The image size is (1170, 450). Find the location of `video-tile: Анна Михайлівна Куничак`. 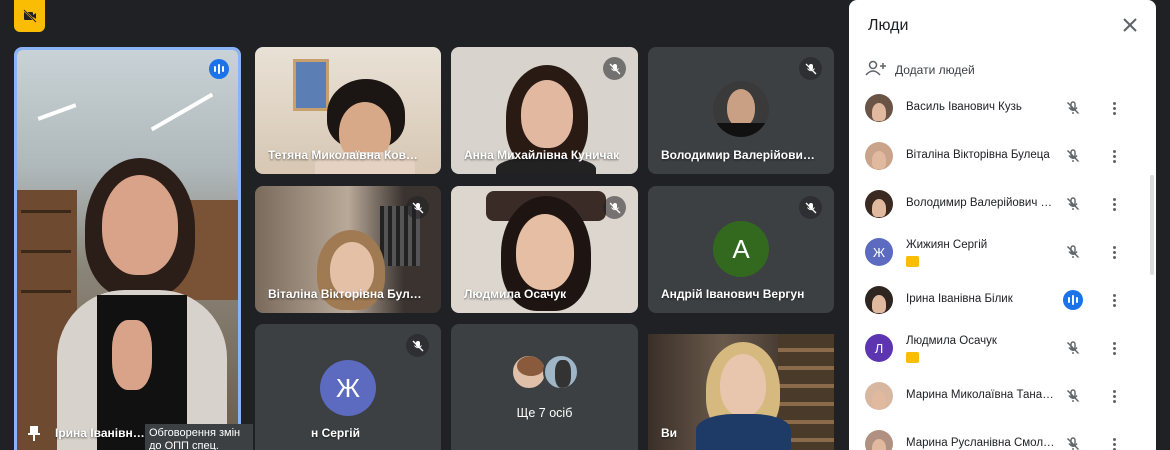

video-tile: Анна Михайлівна Куничак is located at coordinates (544, 110).